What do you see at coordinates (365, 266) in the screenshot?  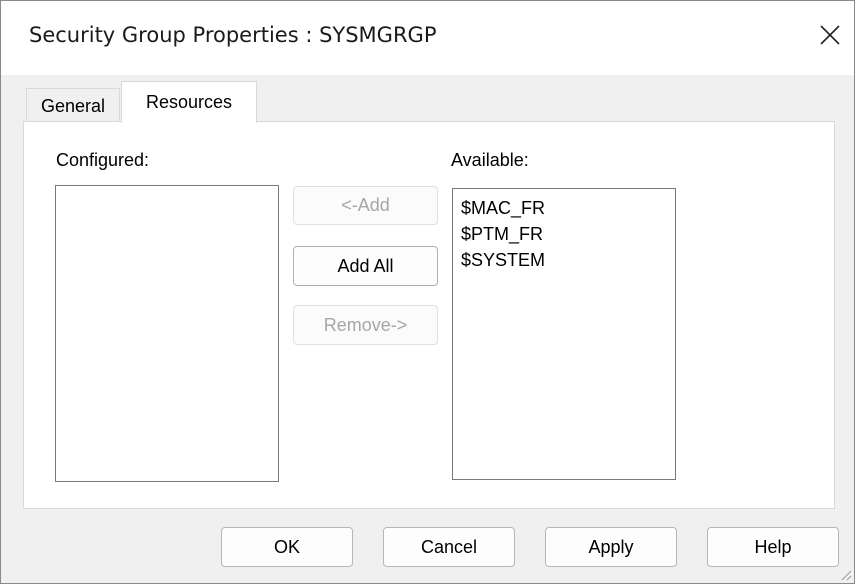 I see `add-all-button: Add All` at bounding box center [365, 266].